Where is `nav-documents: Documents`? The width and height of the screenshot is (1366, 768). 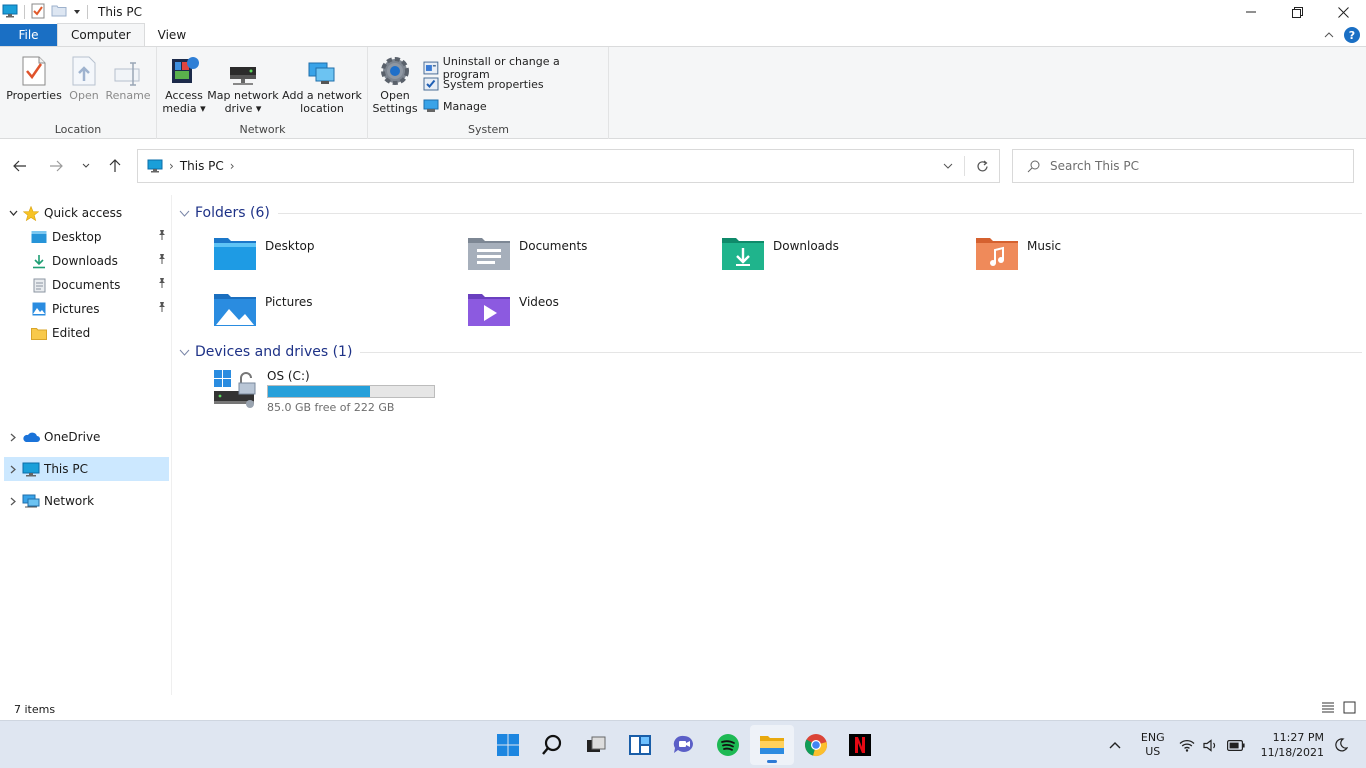 nav-documents: Documents is located at coordinates (99, 285).